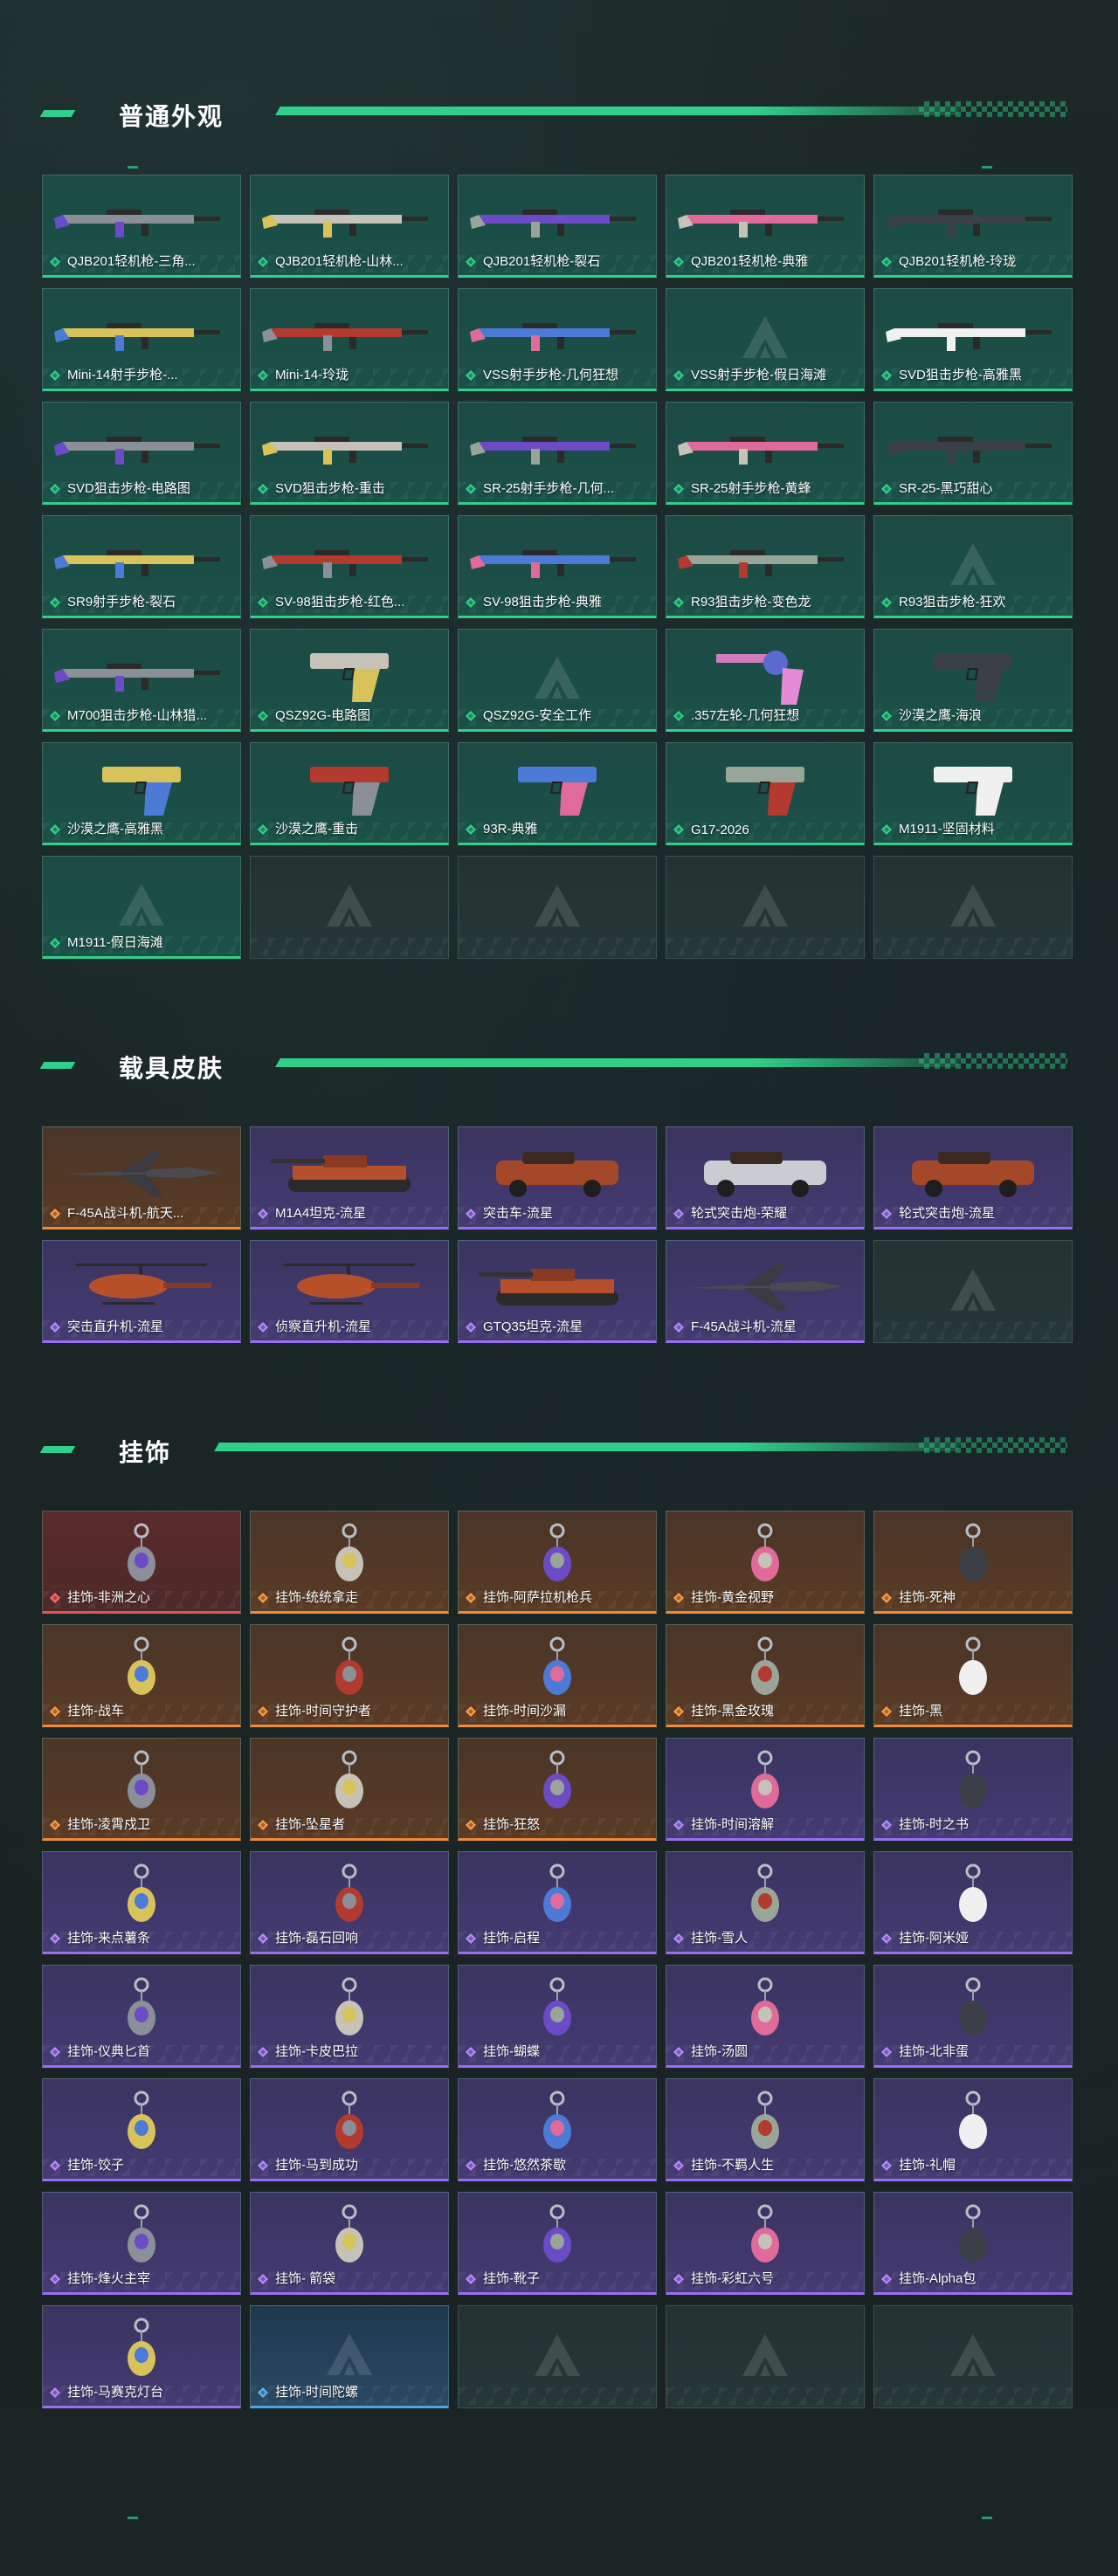  Describe the element at coordinates (973, 2129) in the screenshot. I see `item-card: 挂饰-礼帽` at that location.